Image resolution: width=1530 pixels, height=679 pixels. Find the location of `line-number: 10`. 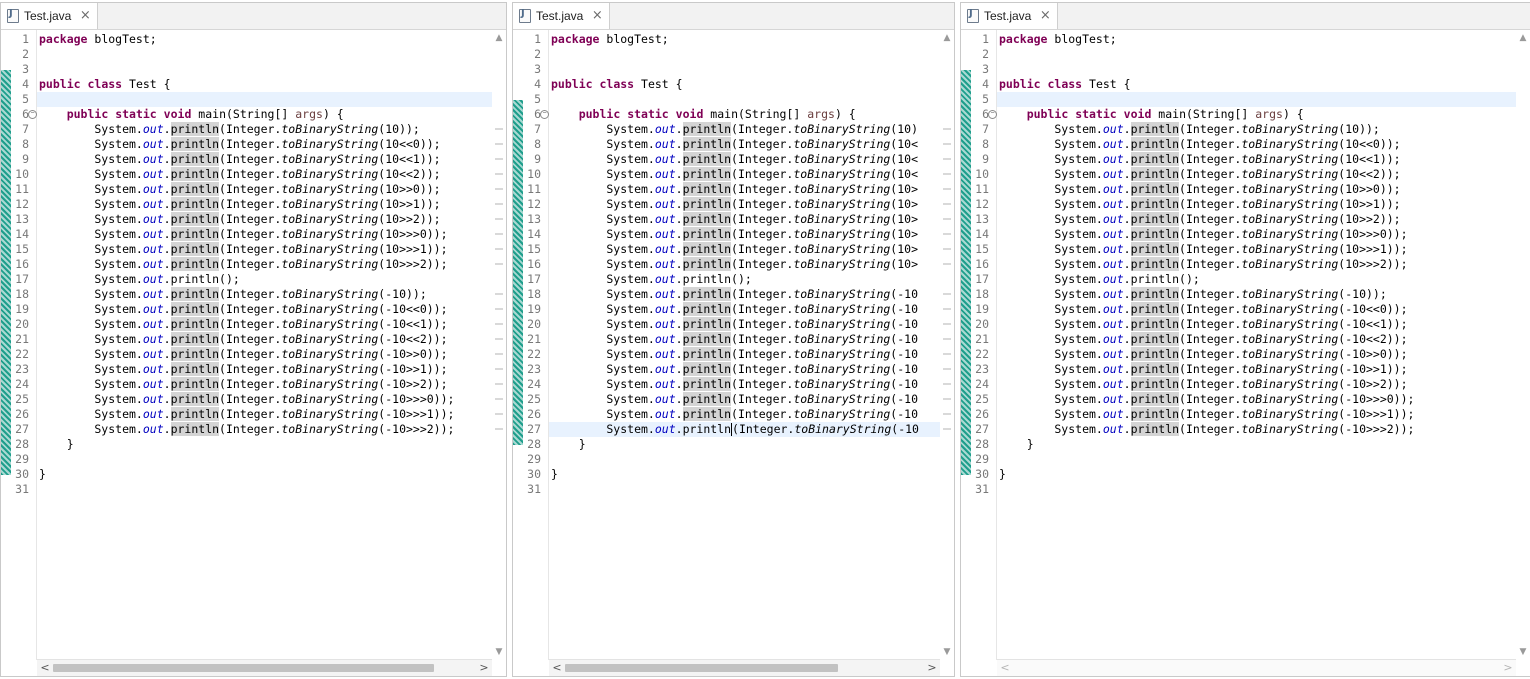

line-number: 10 is located at coordinates (22, 174).